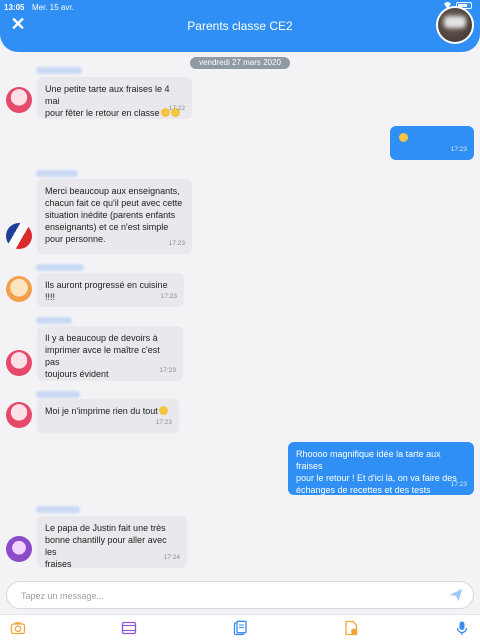 This screenshot has height=640, width=480. What do you see at coordinates (14, 7) in the screenshot?
I see `status-time: 13:05` at bounding box center [14, 7].